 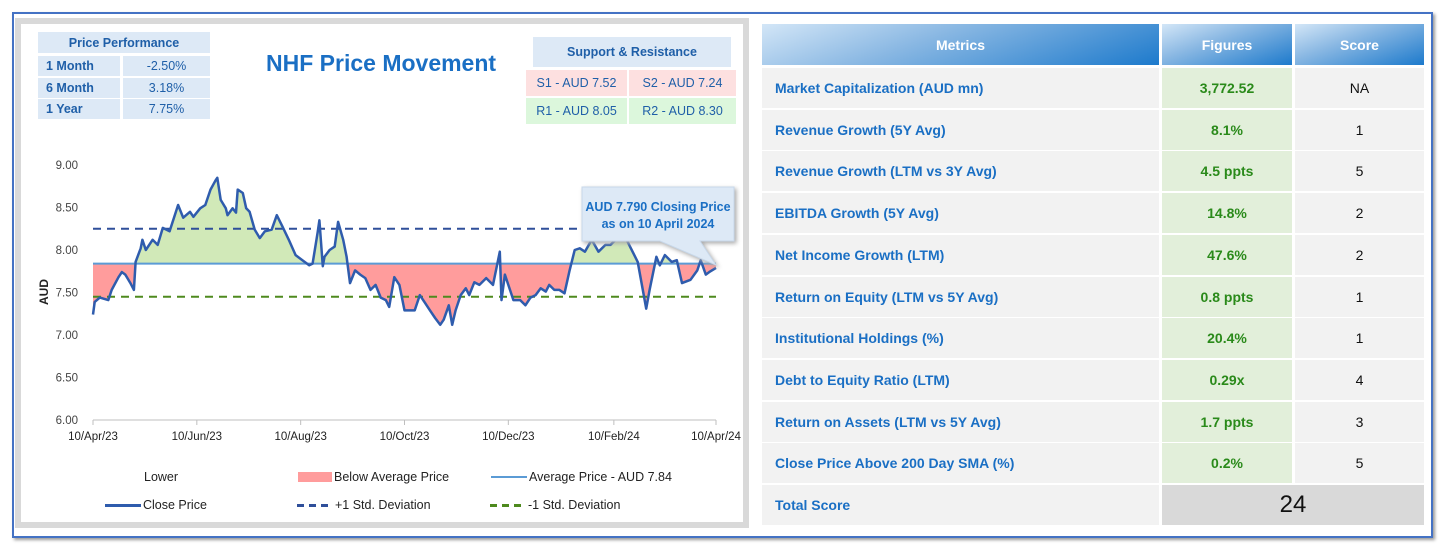 I want to click on callout-line2: as on 10 April 2024, so click(x=658, y=224).